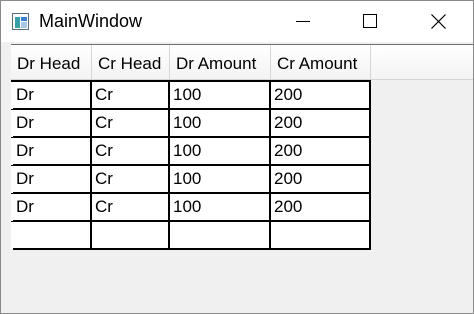 Image resolution: width=474 pixels, height=314 pixels. I want to click on close-button, so click(438, 21).